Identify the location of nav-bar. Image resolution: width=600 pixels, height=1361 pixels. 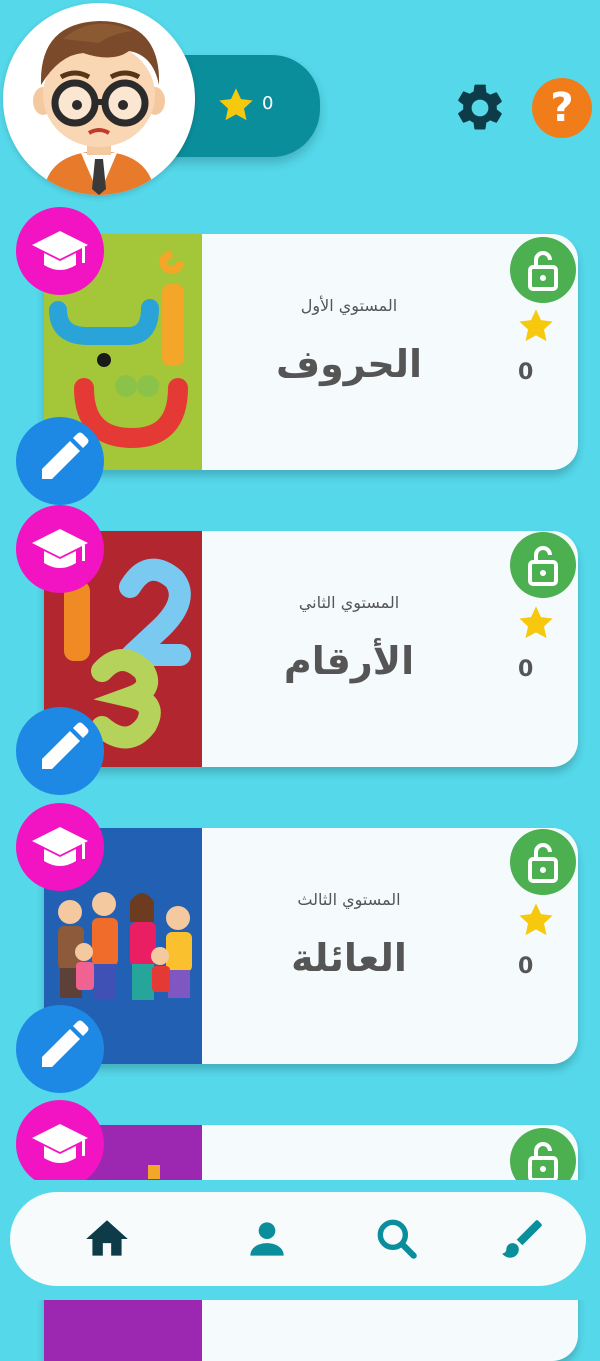
(298, 1239).